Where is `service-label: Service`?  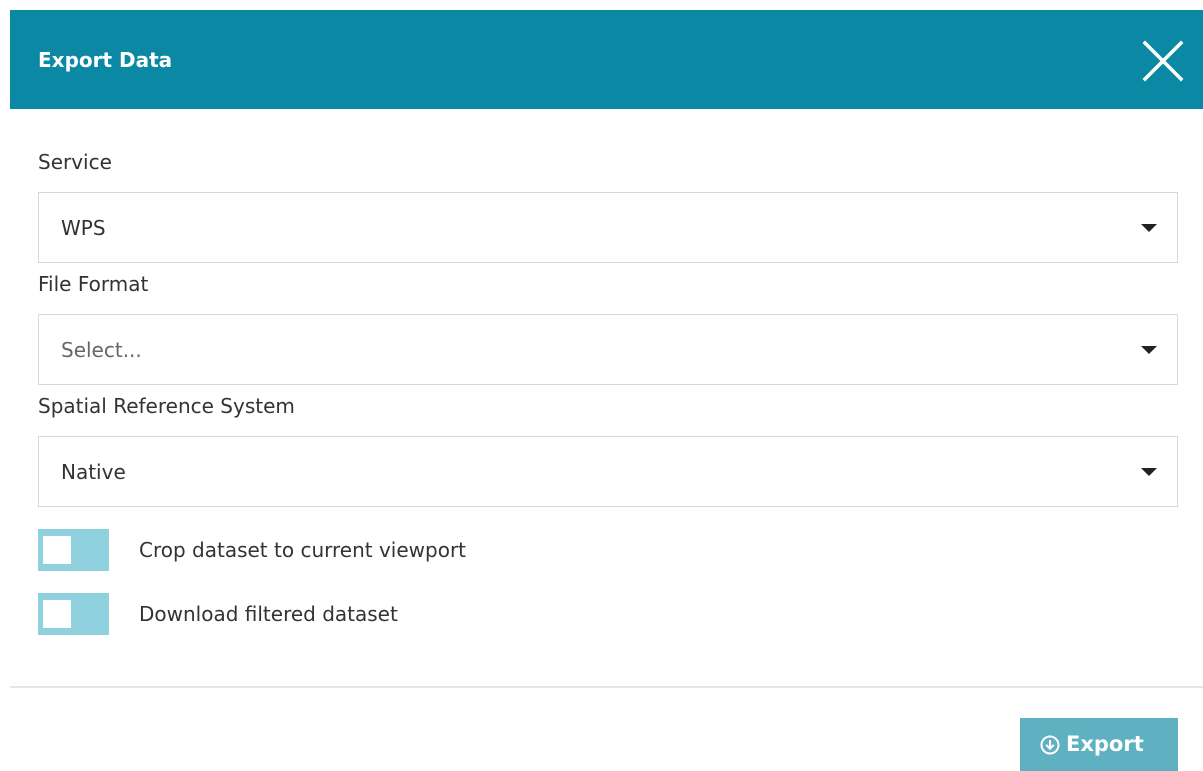 service-label: Service is located at coordinates (75, 162).